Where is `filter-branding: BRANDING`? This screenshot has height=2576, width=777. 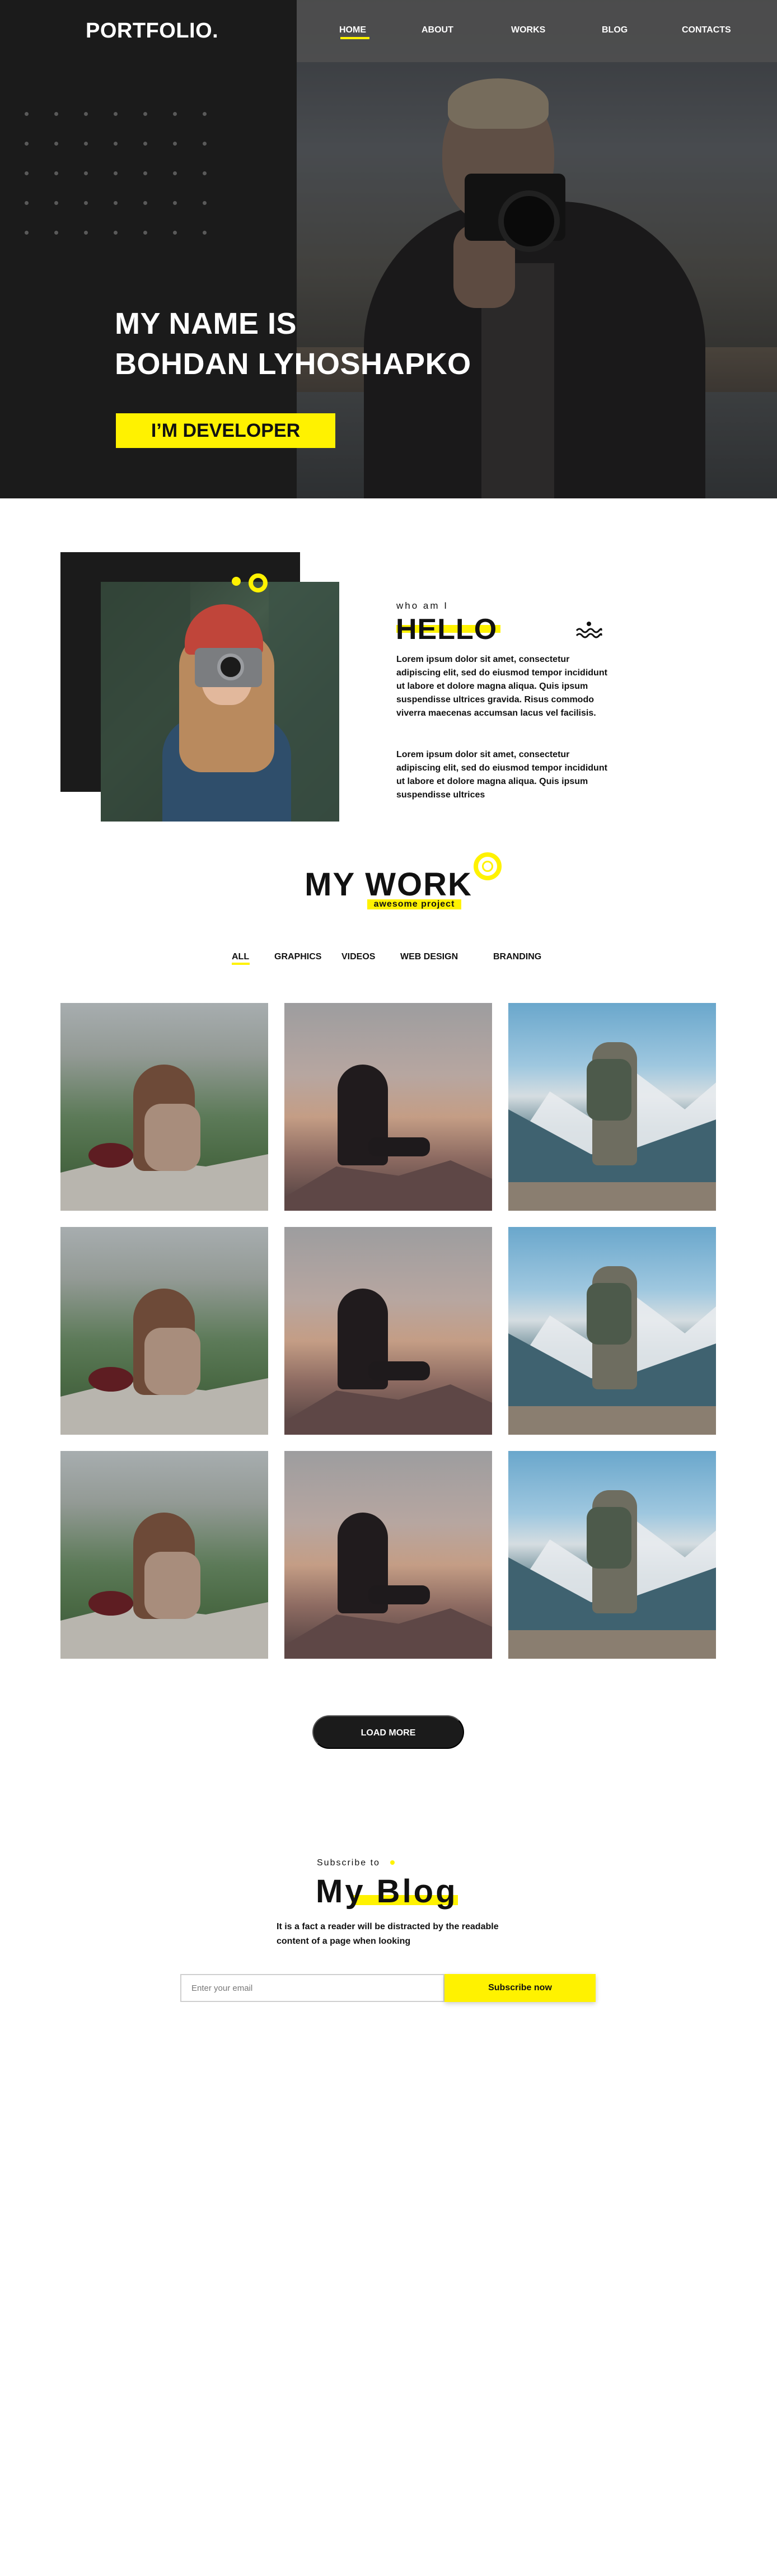
filter-branding: BRANDING is located at coordinates (517, 957).